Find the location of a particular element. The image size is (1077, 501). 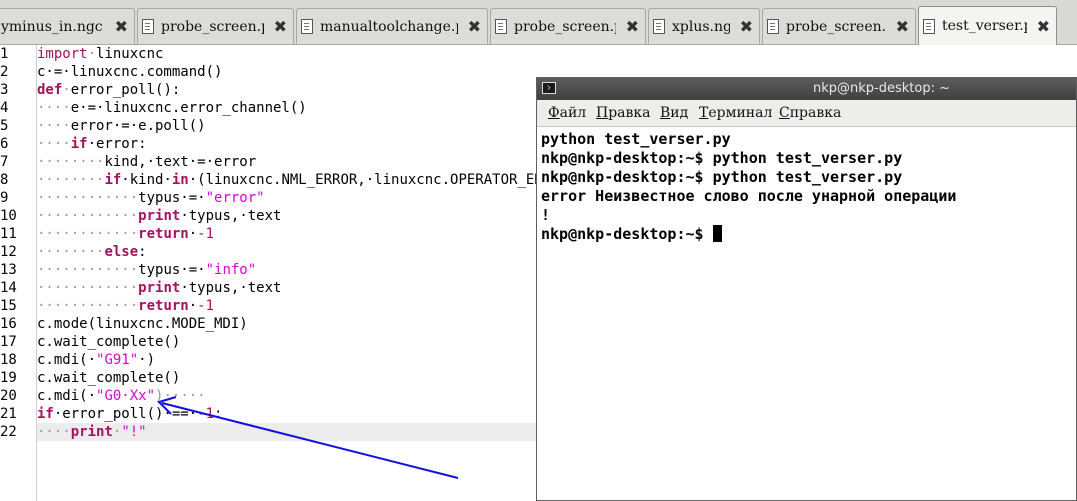

code-line: ········else: is located at coordinates (92, 252).